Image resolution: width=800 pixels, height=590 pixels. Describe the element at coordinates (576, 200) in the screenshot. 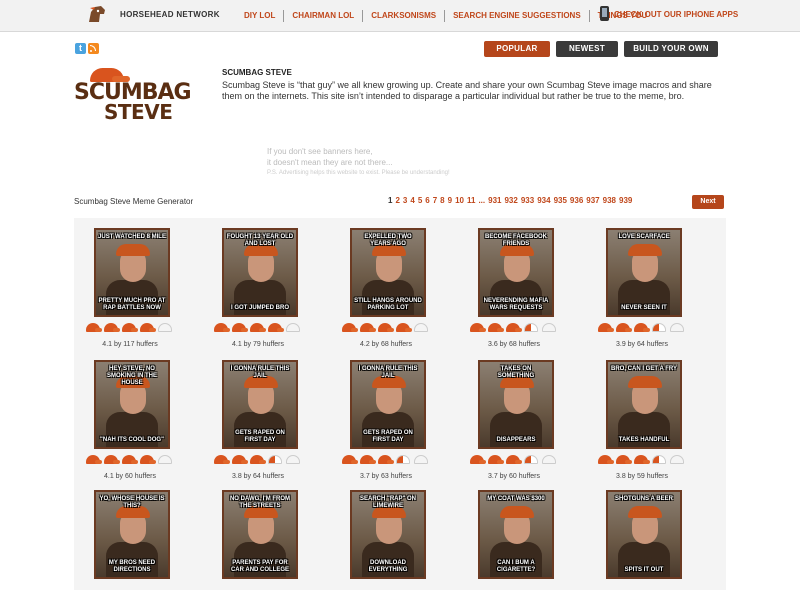

I see `page-link-936: 936` at that location.